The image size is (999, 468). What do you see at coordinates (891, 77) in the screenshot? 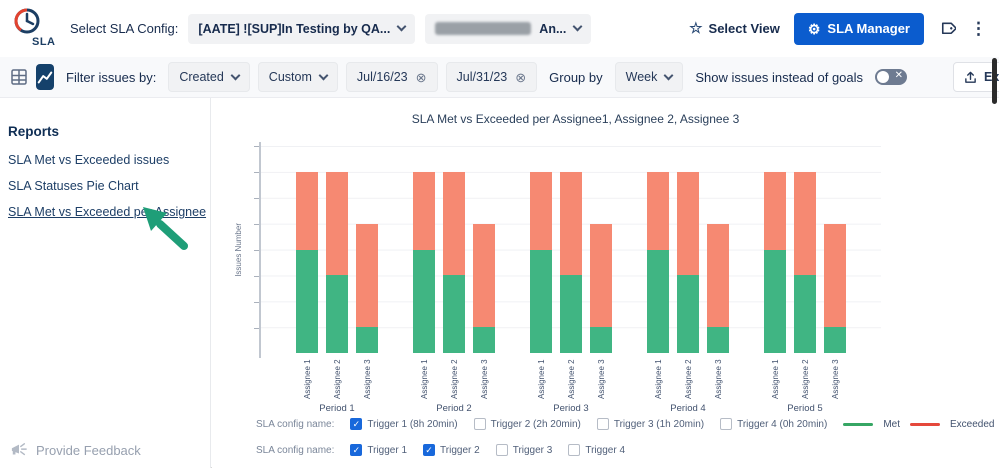
I see `show-issues-toggle: ✕` at bounding box center [891, 77].